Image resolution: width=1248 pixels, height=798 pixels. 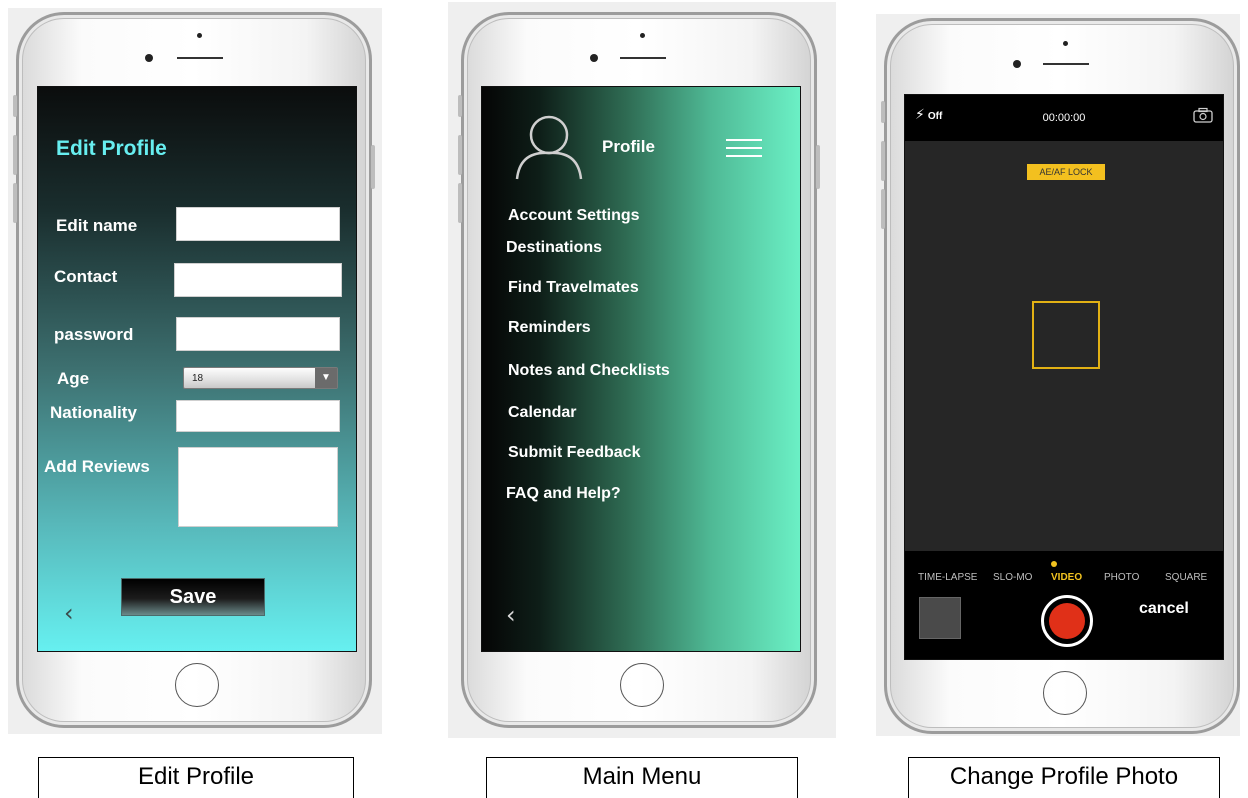 What do you see at coordinates (1012, 577) in the screenshot?
I see `mode-slo-mo: SLO-MO` at bounding box center [1012, 577].